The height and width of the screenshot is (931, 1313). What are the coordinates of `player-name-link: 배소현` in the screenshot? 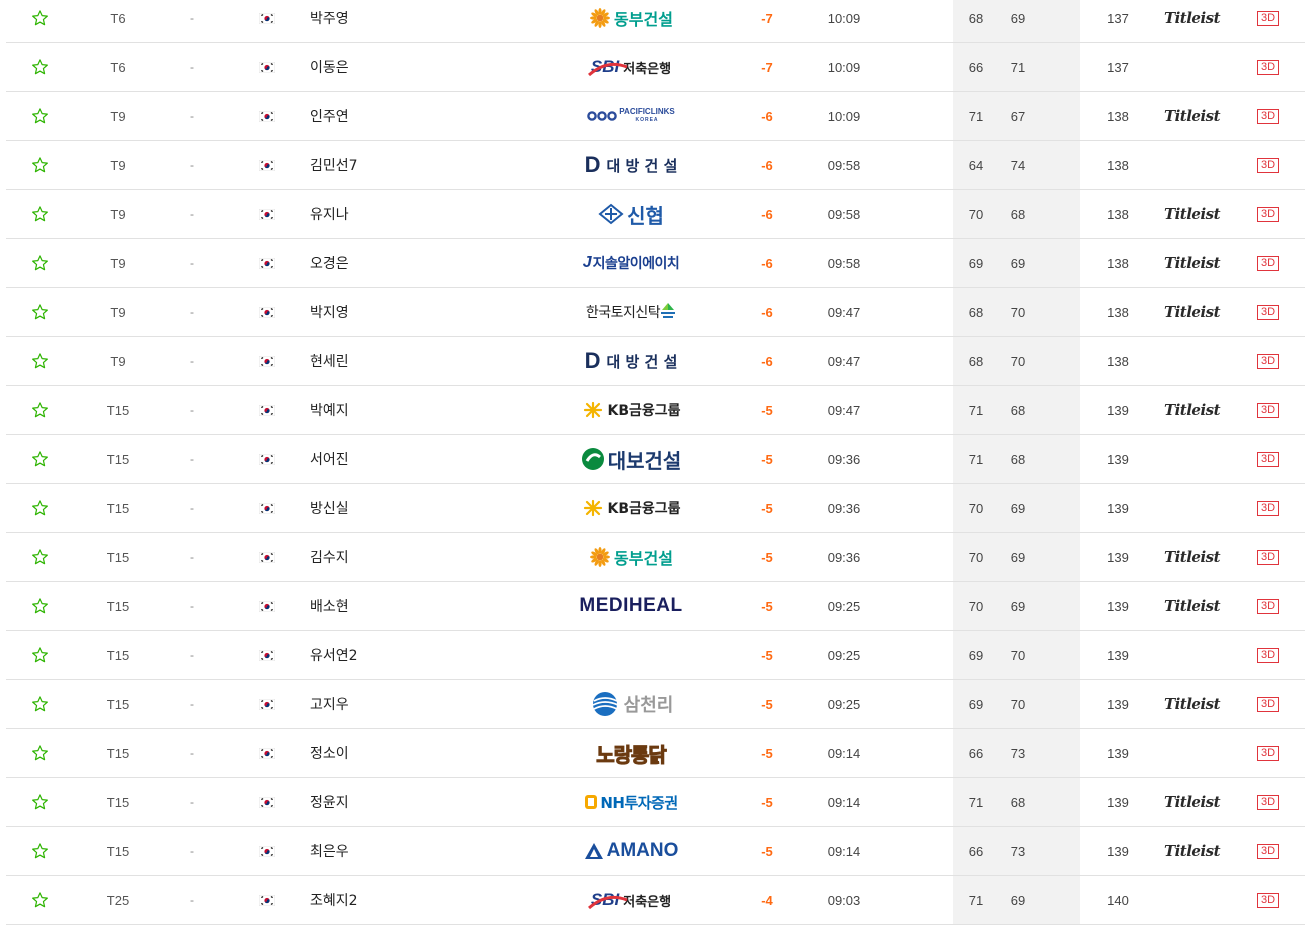 It's located at (365, 606).